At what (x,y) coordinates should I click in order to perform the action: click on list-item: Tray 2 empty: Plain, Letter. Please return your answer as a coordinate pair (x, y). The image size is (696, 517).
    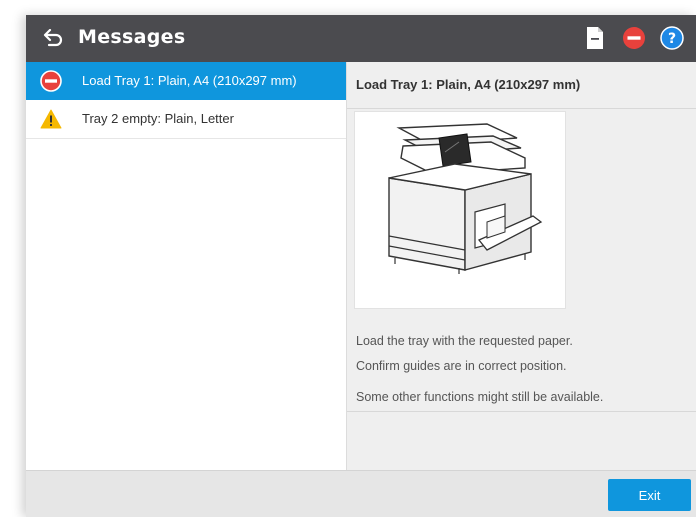
    Looking at the image, I should click on (186, 119).